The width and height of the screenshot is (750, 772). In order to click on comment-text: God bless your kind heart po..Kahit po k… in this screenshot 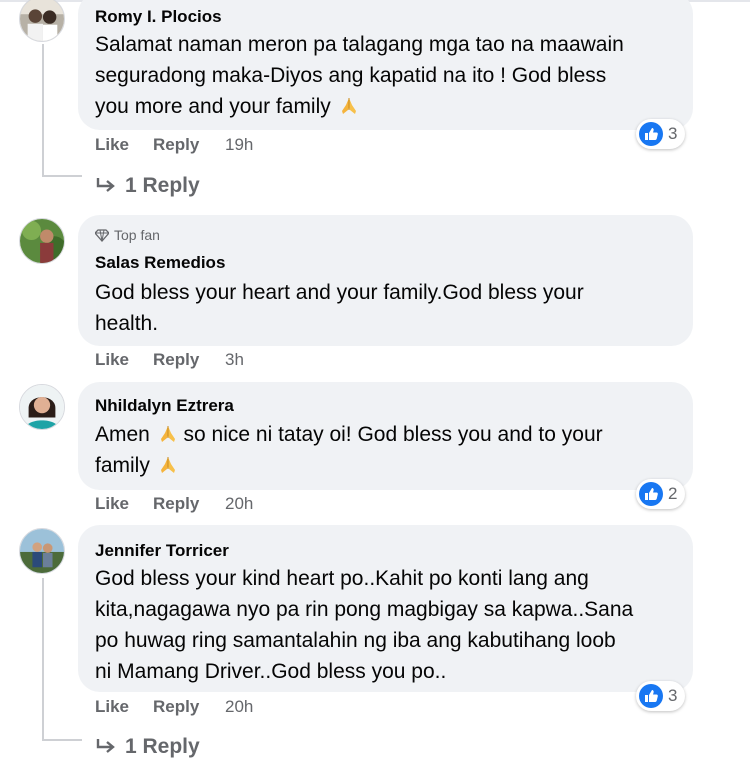, I will do `click(364, 625)`.